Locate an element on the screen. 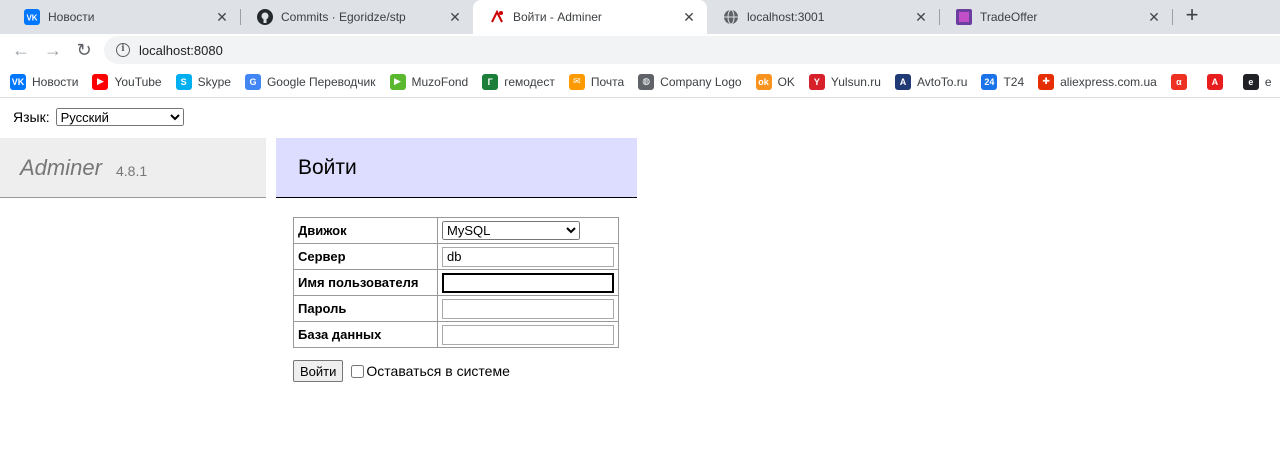 The image size is (1280, 471). globe-icon: ◍ is located at coordinates (646, 81).